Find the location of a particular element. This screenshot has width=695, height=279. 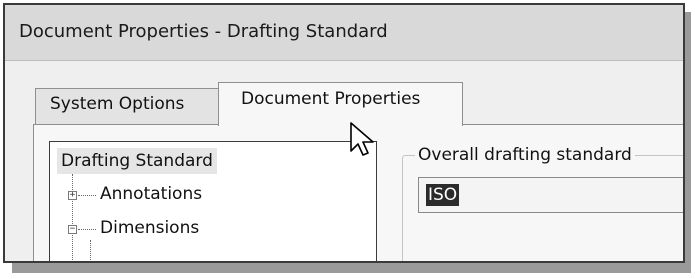

arrow-cursor-icon is located at coordinates (362, 139).